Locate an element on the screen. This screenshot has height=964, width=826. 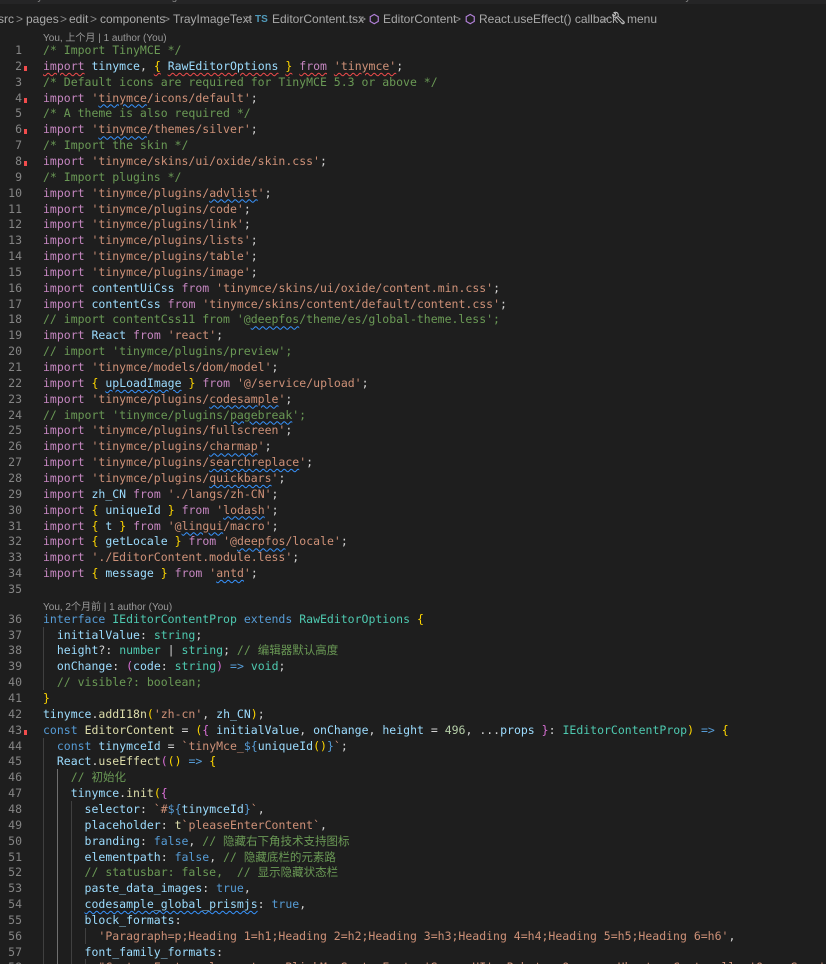
breadcrumb-item-edit: edit is located at coordinates (78, 19).